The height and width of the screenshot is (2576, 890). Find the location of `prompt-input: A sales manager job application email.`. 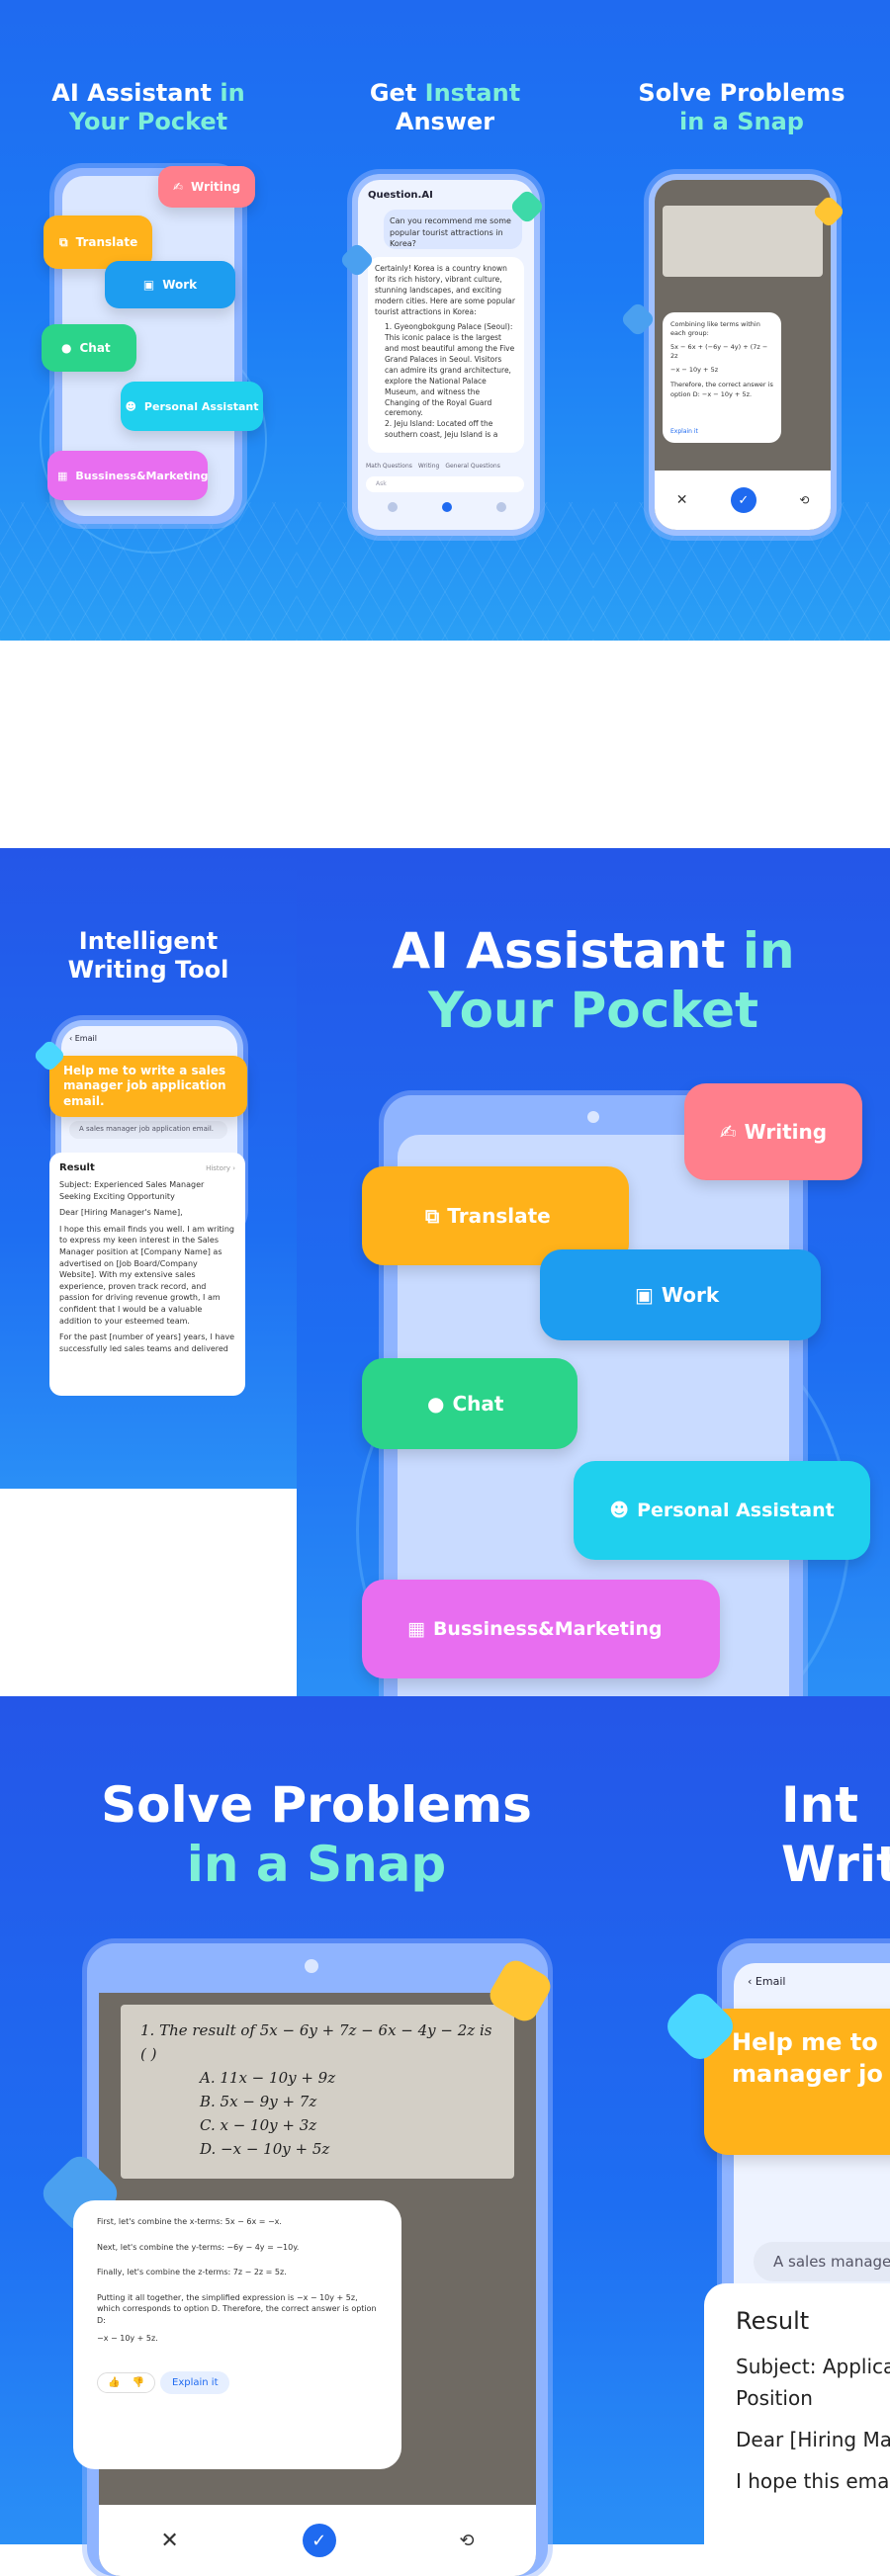

prompt-input: A sales manager job application email. is located at coordinates (148, 1130).